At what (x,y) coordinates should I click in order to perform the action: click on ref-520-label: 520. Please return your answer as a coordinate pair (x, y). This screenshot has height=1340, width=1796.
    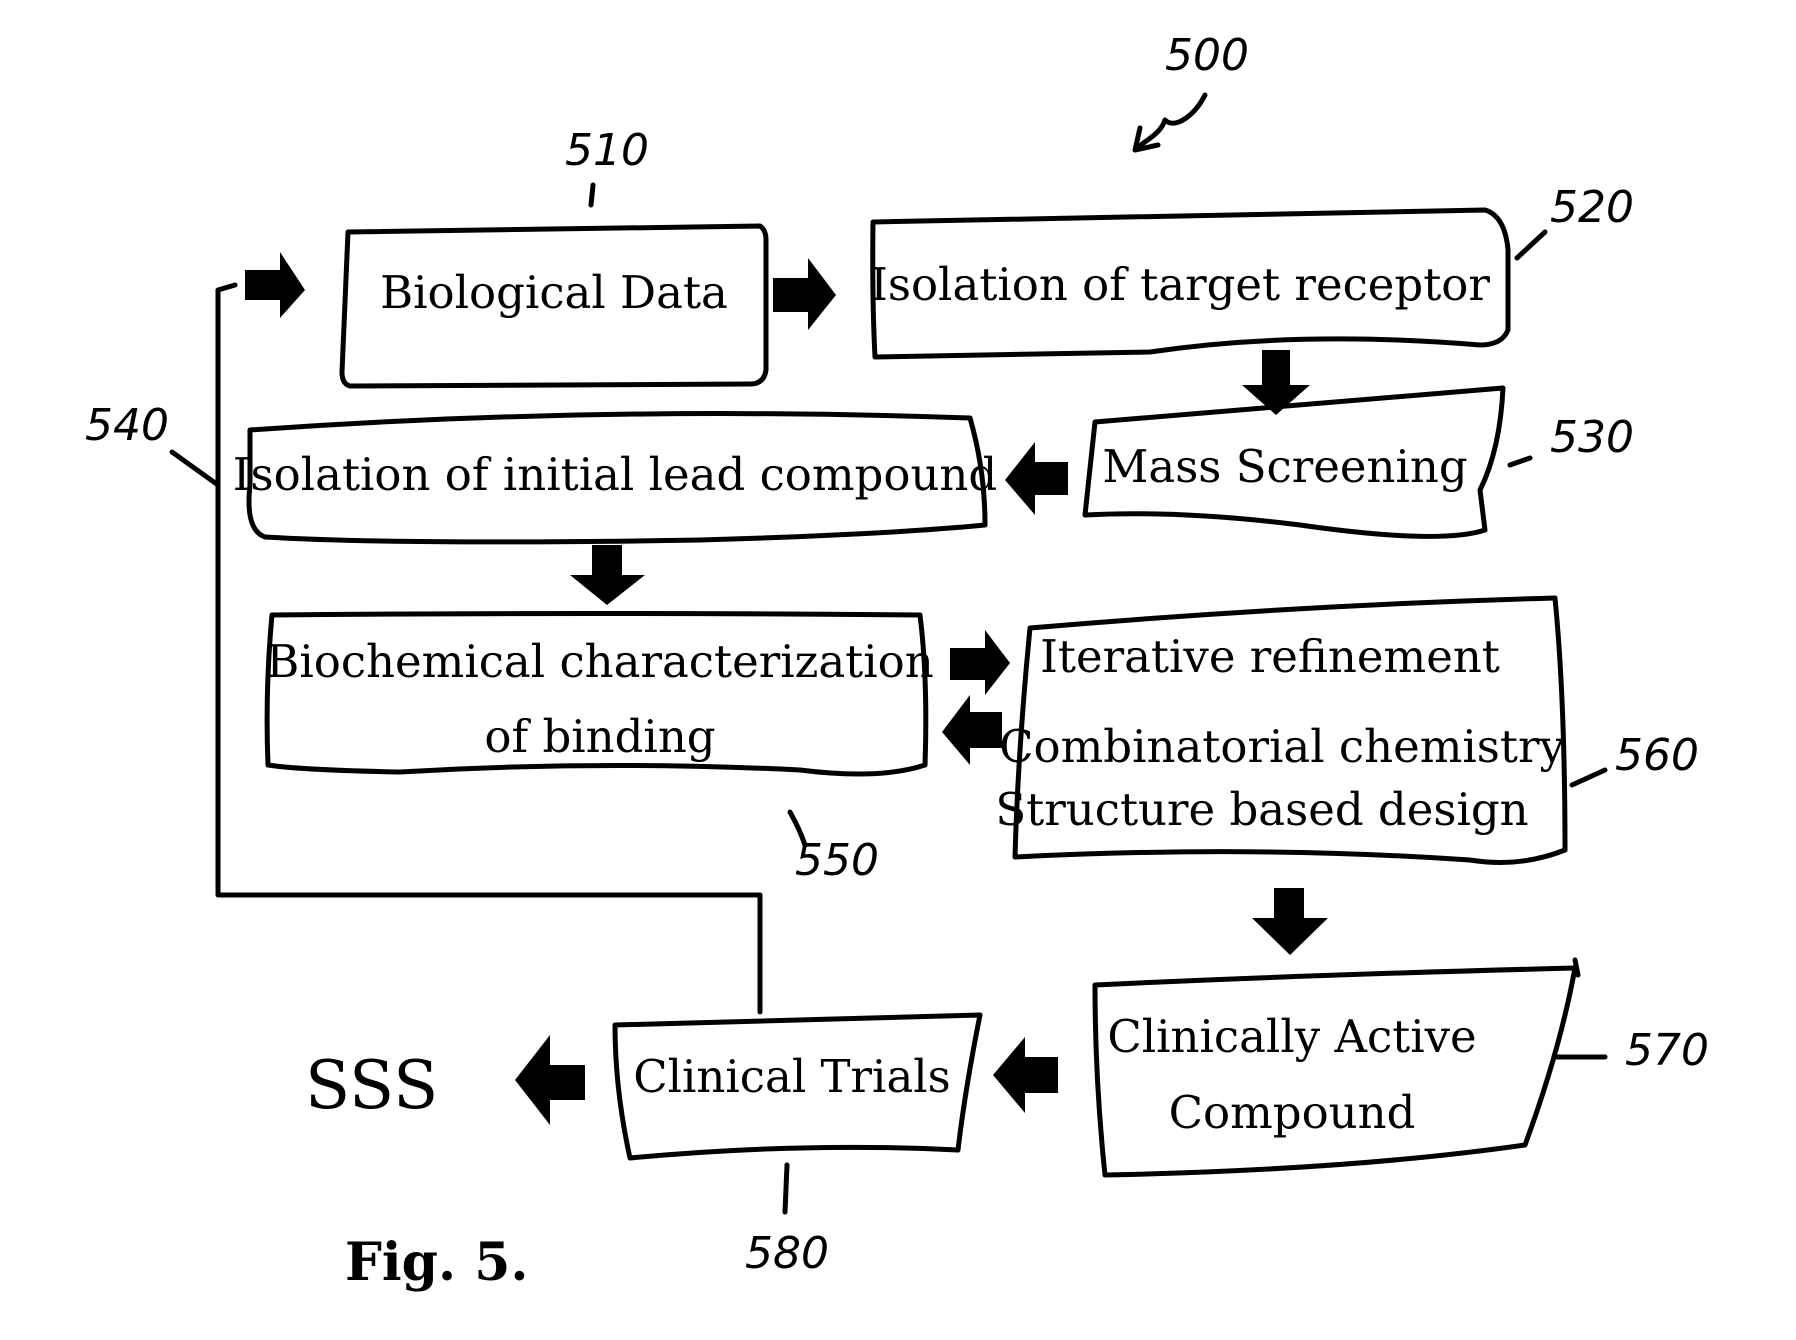
    Looking at the image, I should click on (1592, 207).